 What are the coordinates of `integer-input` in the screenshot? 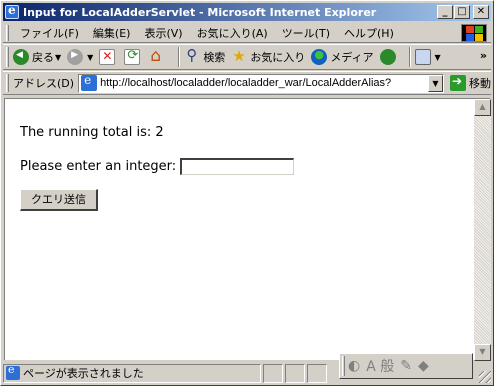 It's located at (237, 166).